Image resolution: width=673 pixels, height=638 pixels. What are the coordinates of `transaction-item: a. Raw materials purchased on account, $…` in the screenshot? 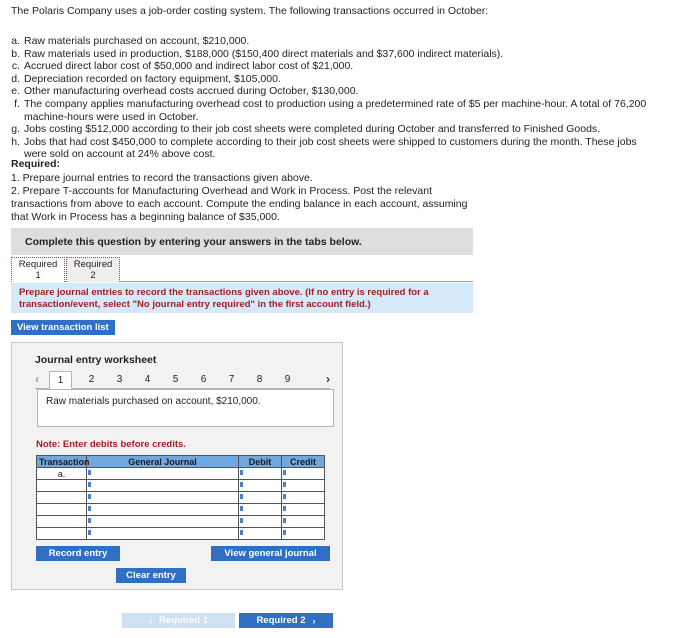 It's located at (336, 41).